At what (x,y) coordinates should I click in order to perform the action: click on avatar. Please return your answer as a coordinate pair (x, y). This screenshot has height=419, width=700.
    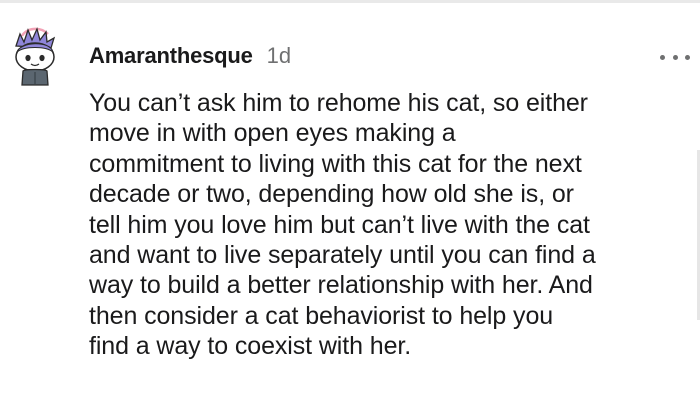
    Looking at the image, I should click on (35, 56).